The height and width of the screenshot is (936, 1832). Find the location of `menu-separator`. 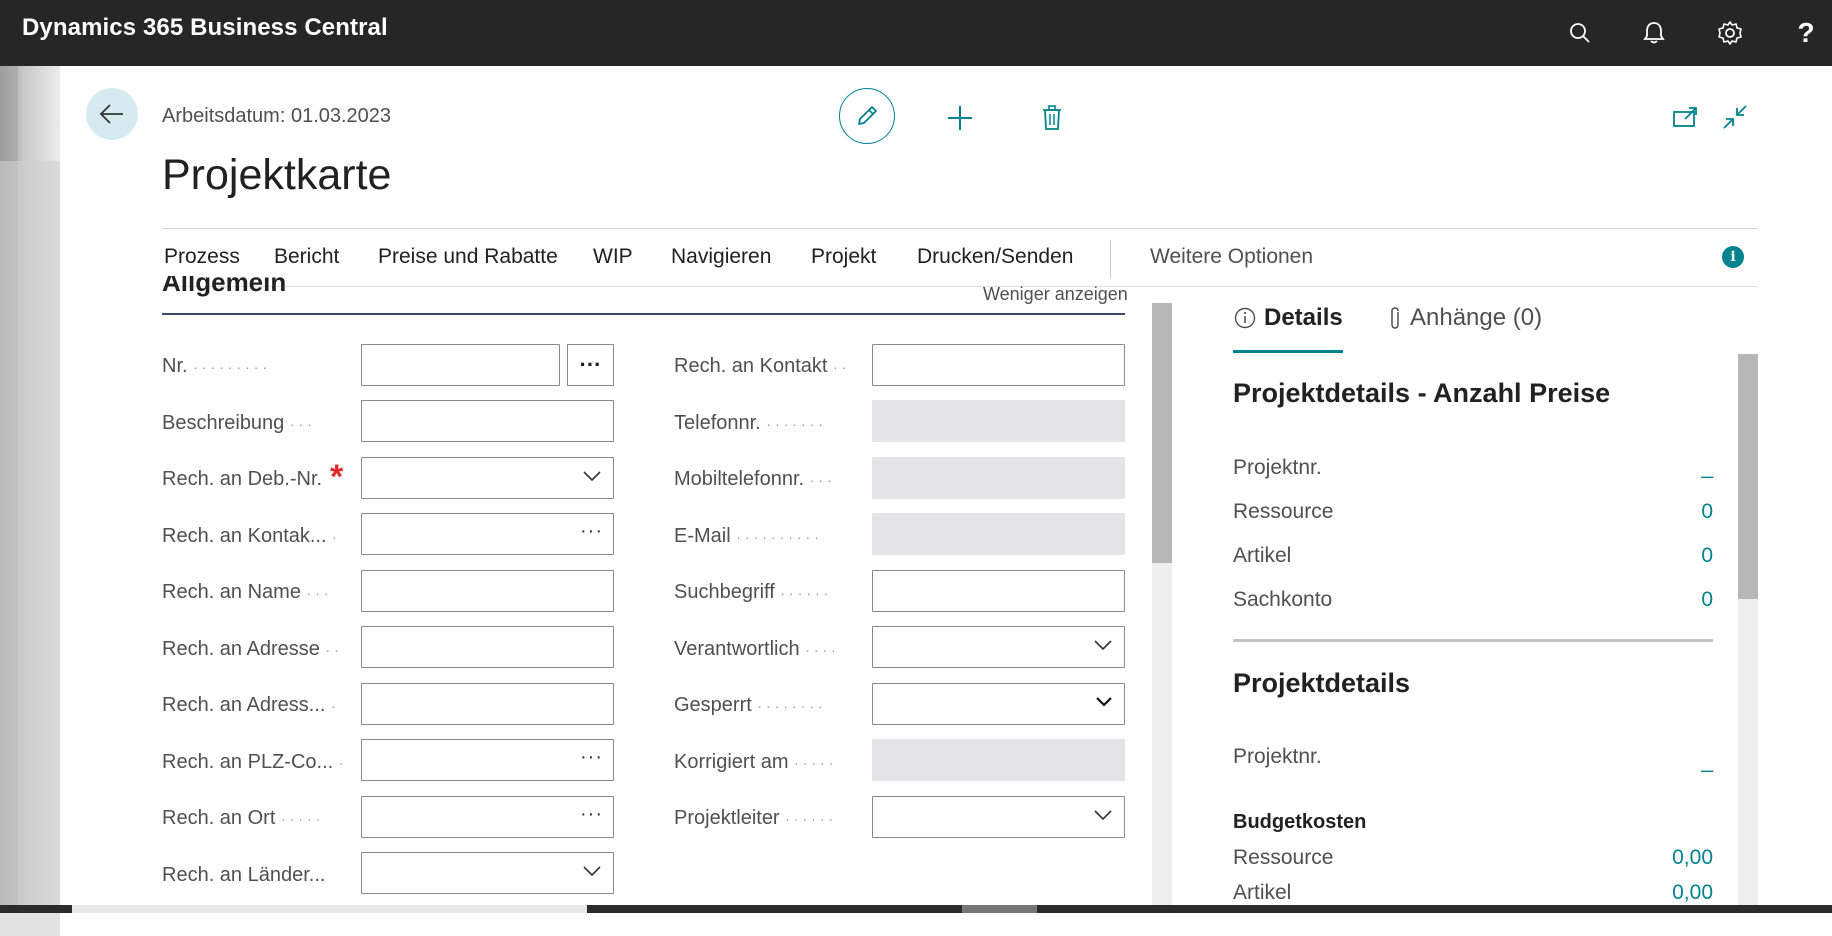

menu-separator is located at coordinates (1110, 259).